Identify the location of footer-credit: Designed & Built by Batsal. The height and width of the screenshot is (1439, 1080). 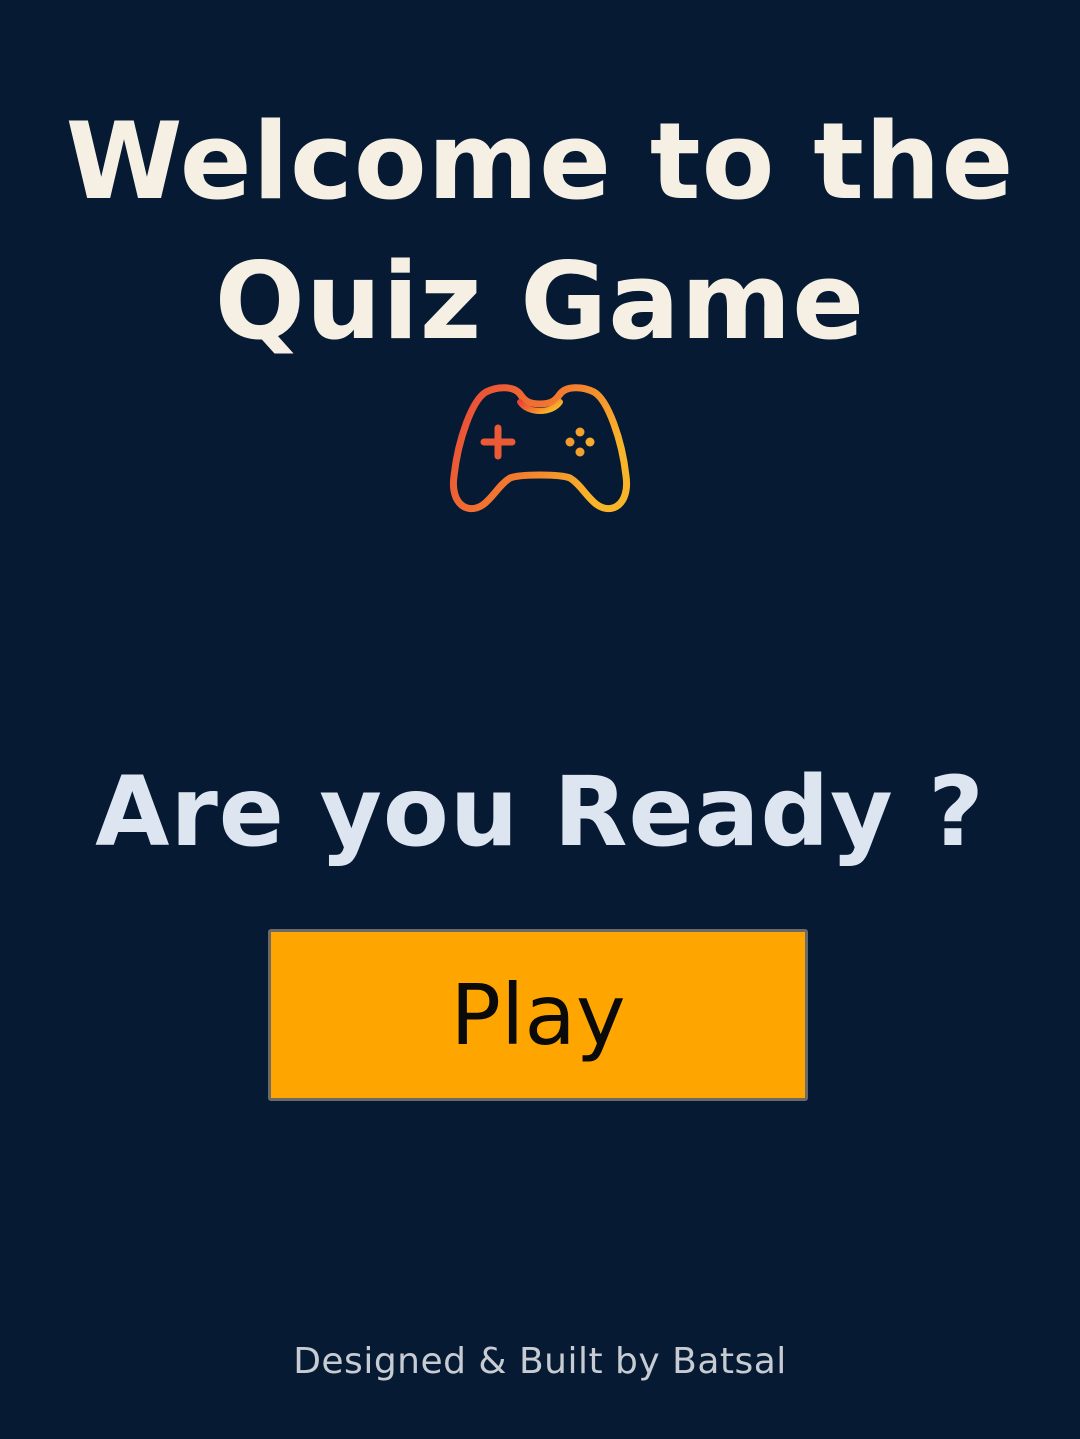
(540, 1361).